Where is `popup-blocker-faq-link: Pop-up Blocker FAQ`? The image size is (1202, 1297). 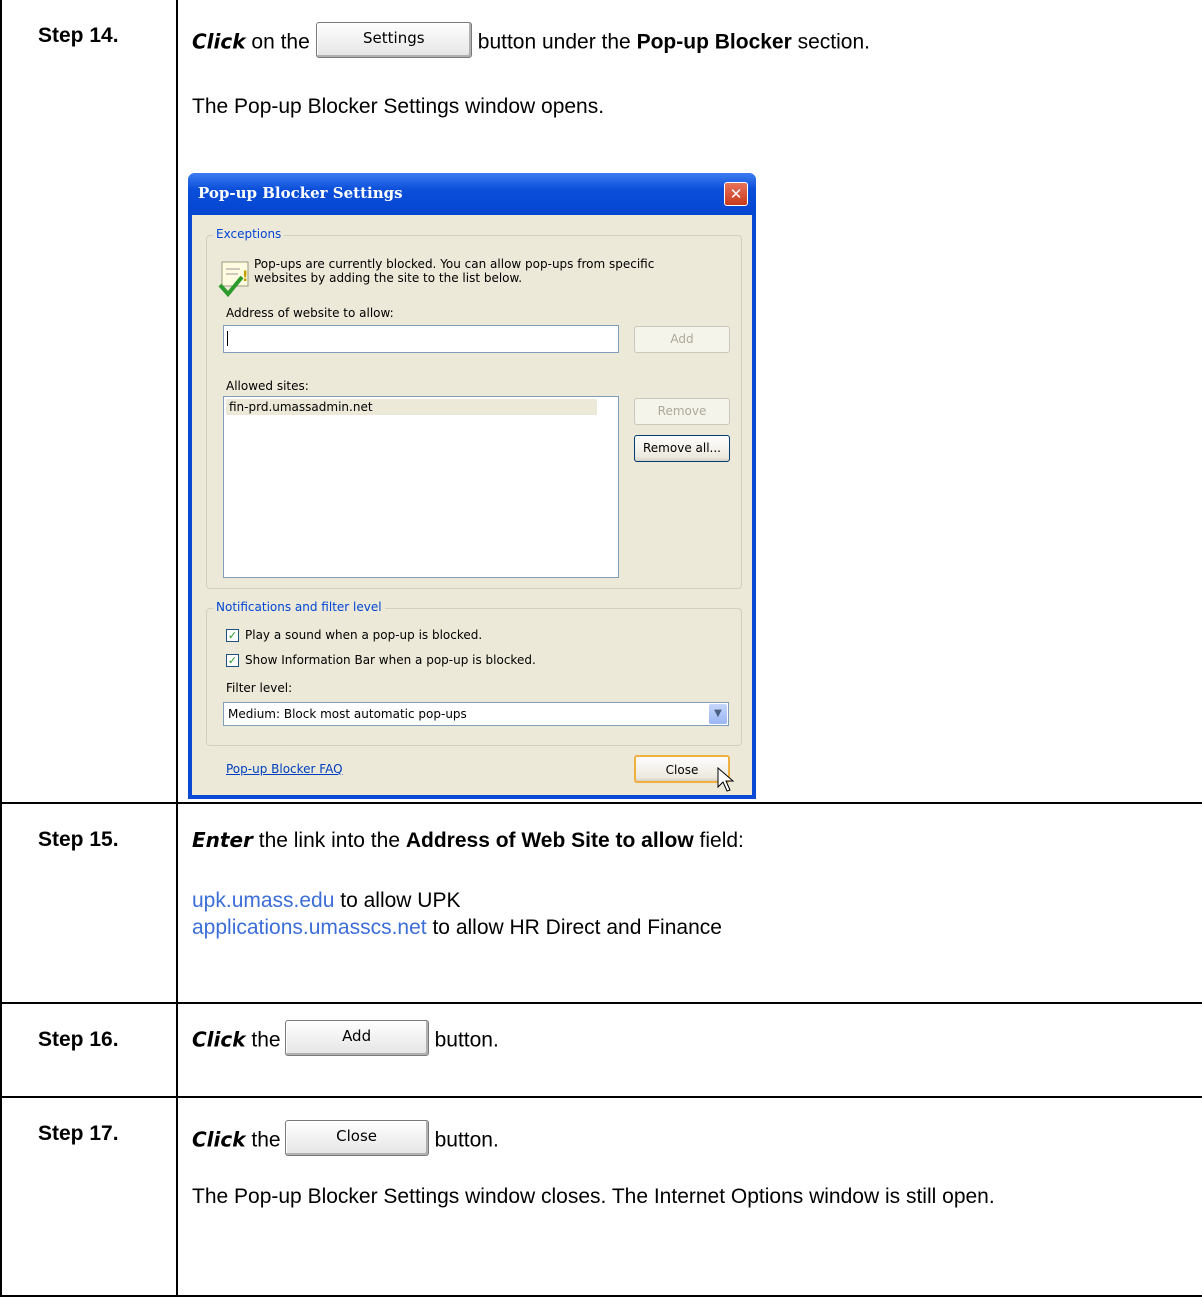
popup-blocker-faq-link: Pop-up Blocker FAQ is located at coordinates (284, 769).